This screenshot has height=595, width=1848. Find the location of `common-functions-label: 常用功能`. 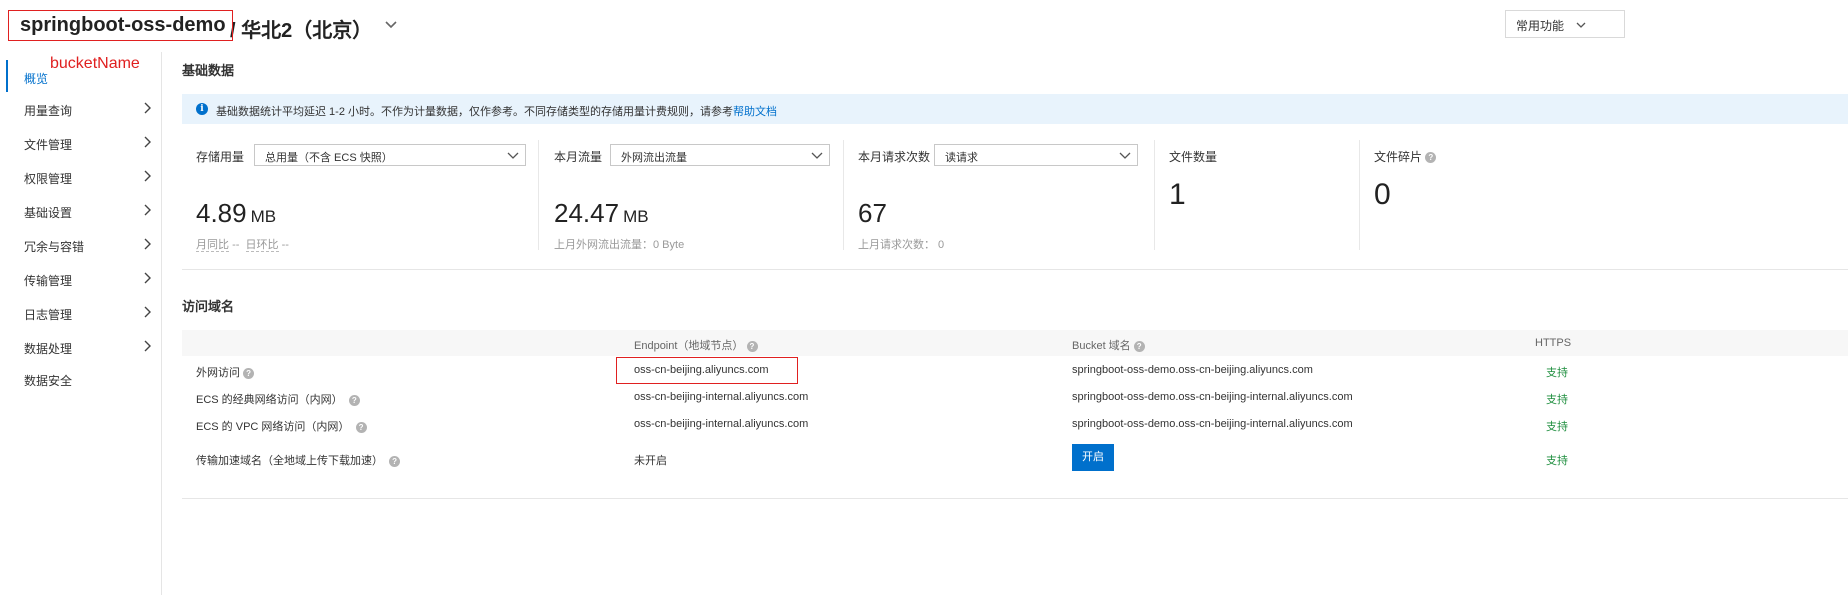

common-functions-label: 常用功能 is located at coordinates (1540, 26).